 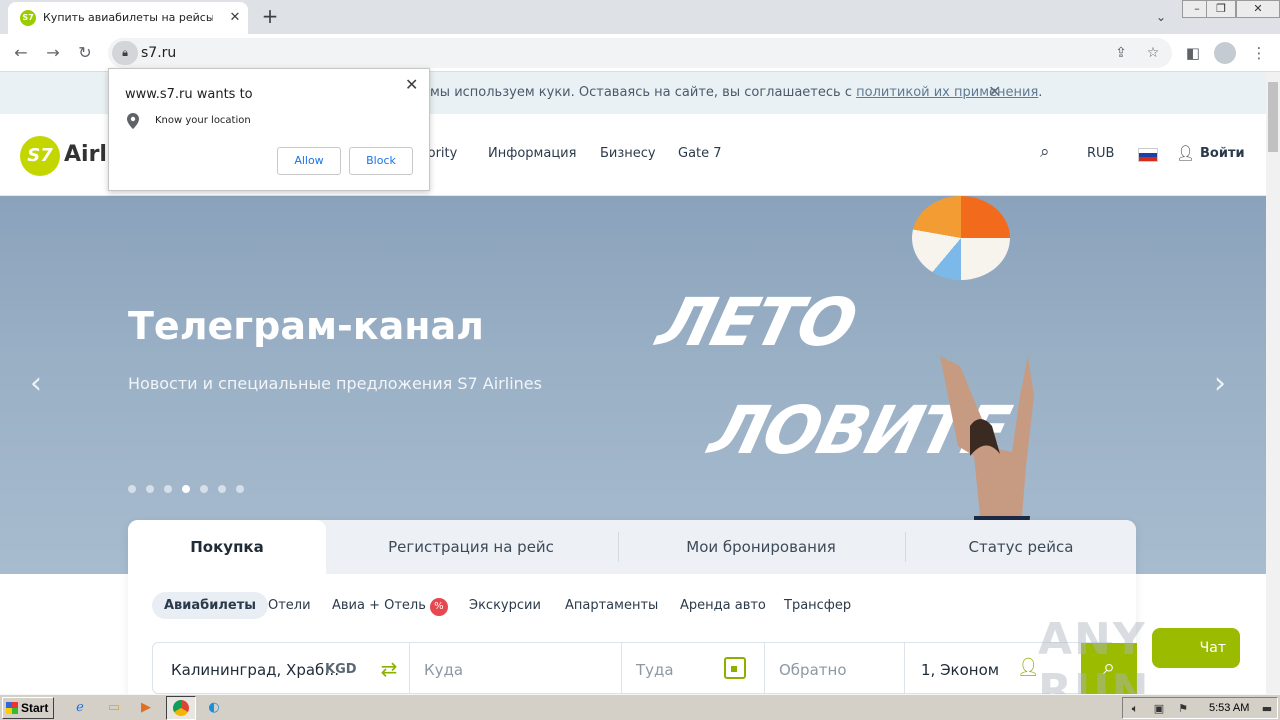 What do you see at coordinates (1153, 53) in the screenshot?
I see `bookmark-star-icon: ☆` at bounding box center [1153, 53].